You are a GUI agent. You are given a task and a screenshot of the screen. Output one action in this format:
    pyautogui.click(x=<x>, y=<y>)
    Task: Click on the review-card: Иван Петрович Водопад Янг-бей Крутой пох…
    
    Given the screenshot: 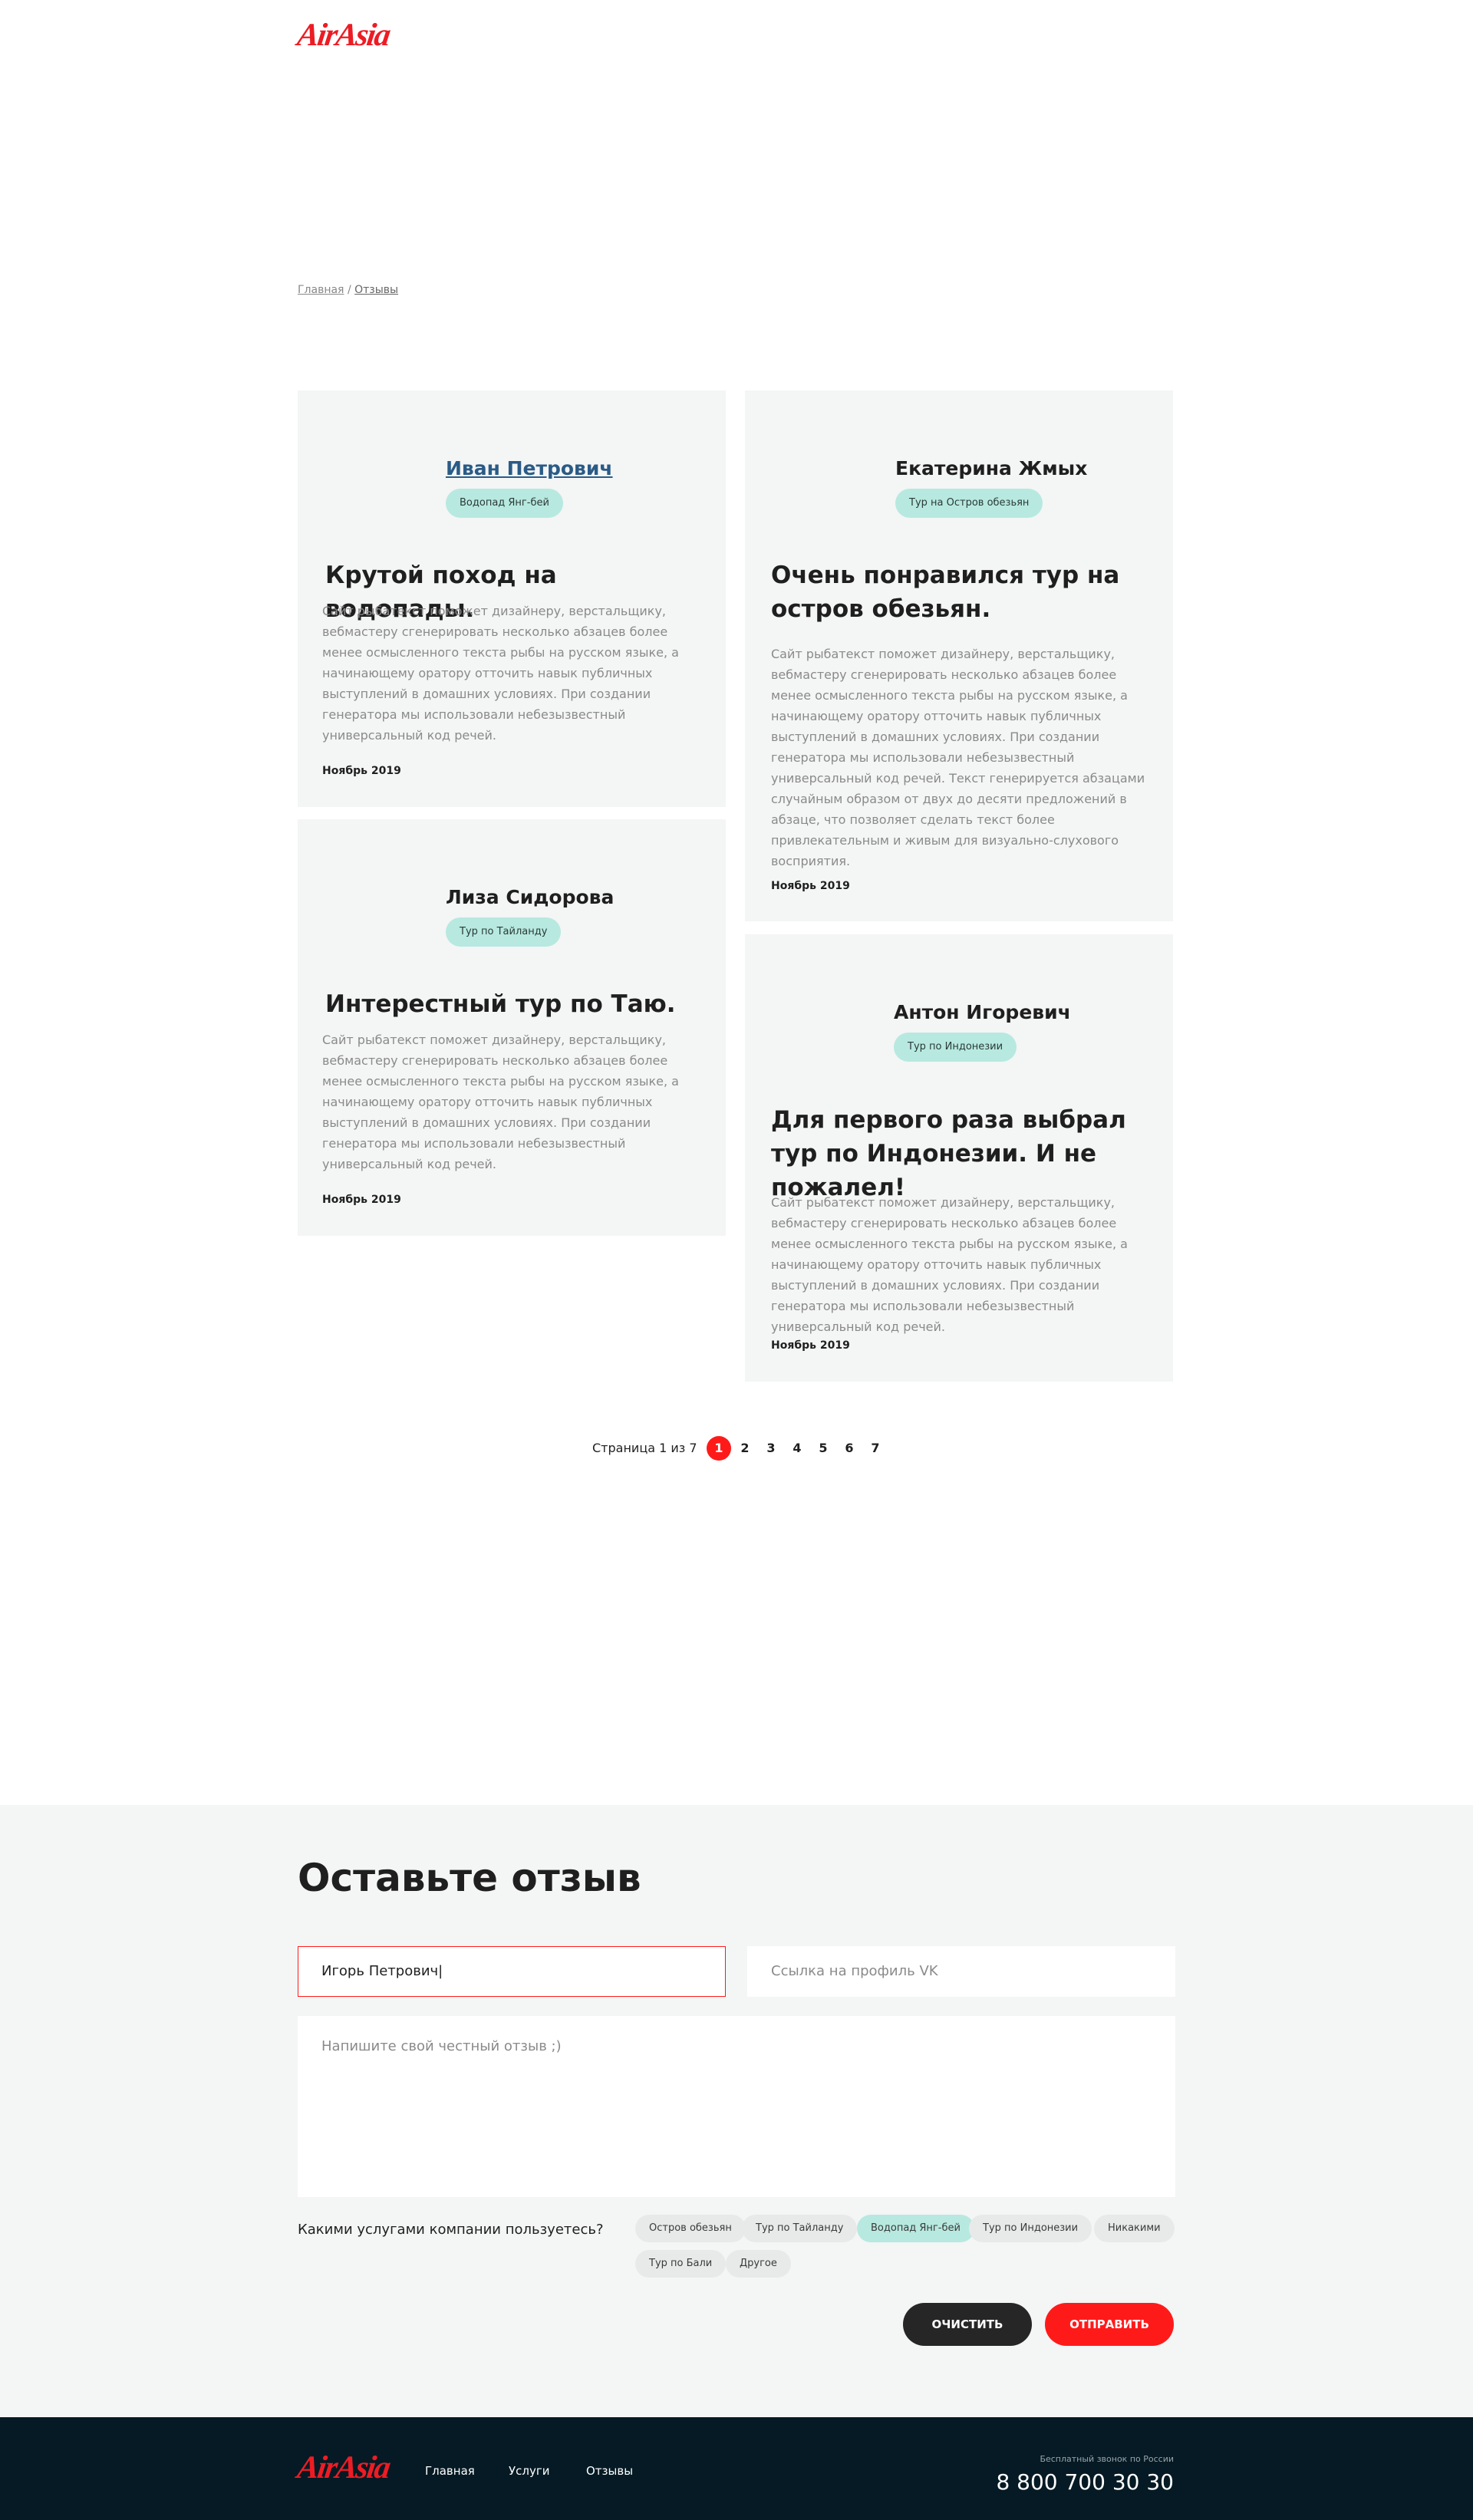 What is the action you would take?
    pyautogui.click(x=512, y=598)
    